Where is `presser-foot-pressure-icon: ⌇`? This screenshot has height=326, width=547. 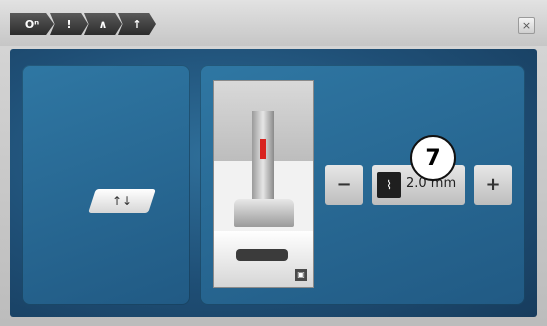 presser-foot-pressure-icon: ⌇ is located at coordinates (389, 185).